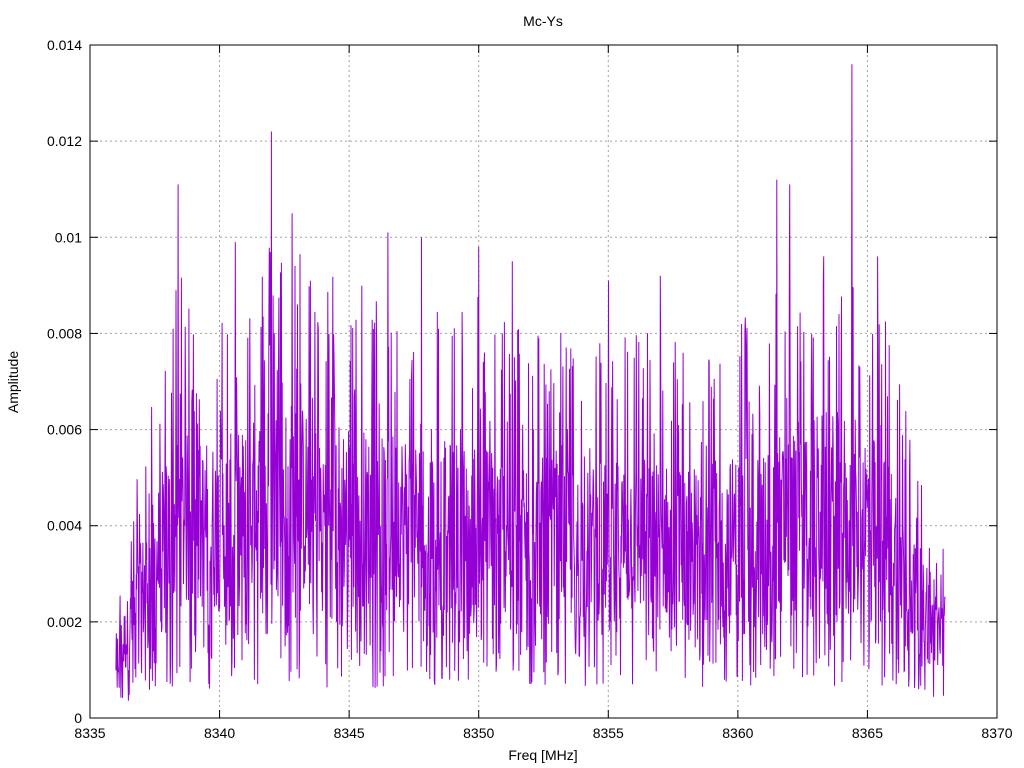  Describe the element at coordinates (64, 381) in the screenshot. I see `y-tick-labels: 0 0.002 0.004 0.006 0.008 0.01 0.012 0.014` at that location.